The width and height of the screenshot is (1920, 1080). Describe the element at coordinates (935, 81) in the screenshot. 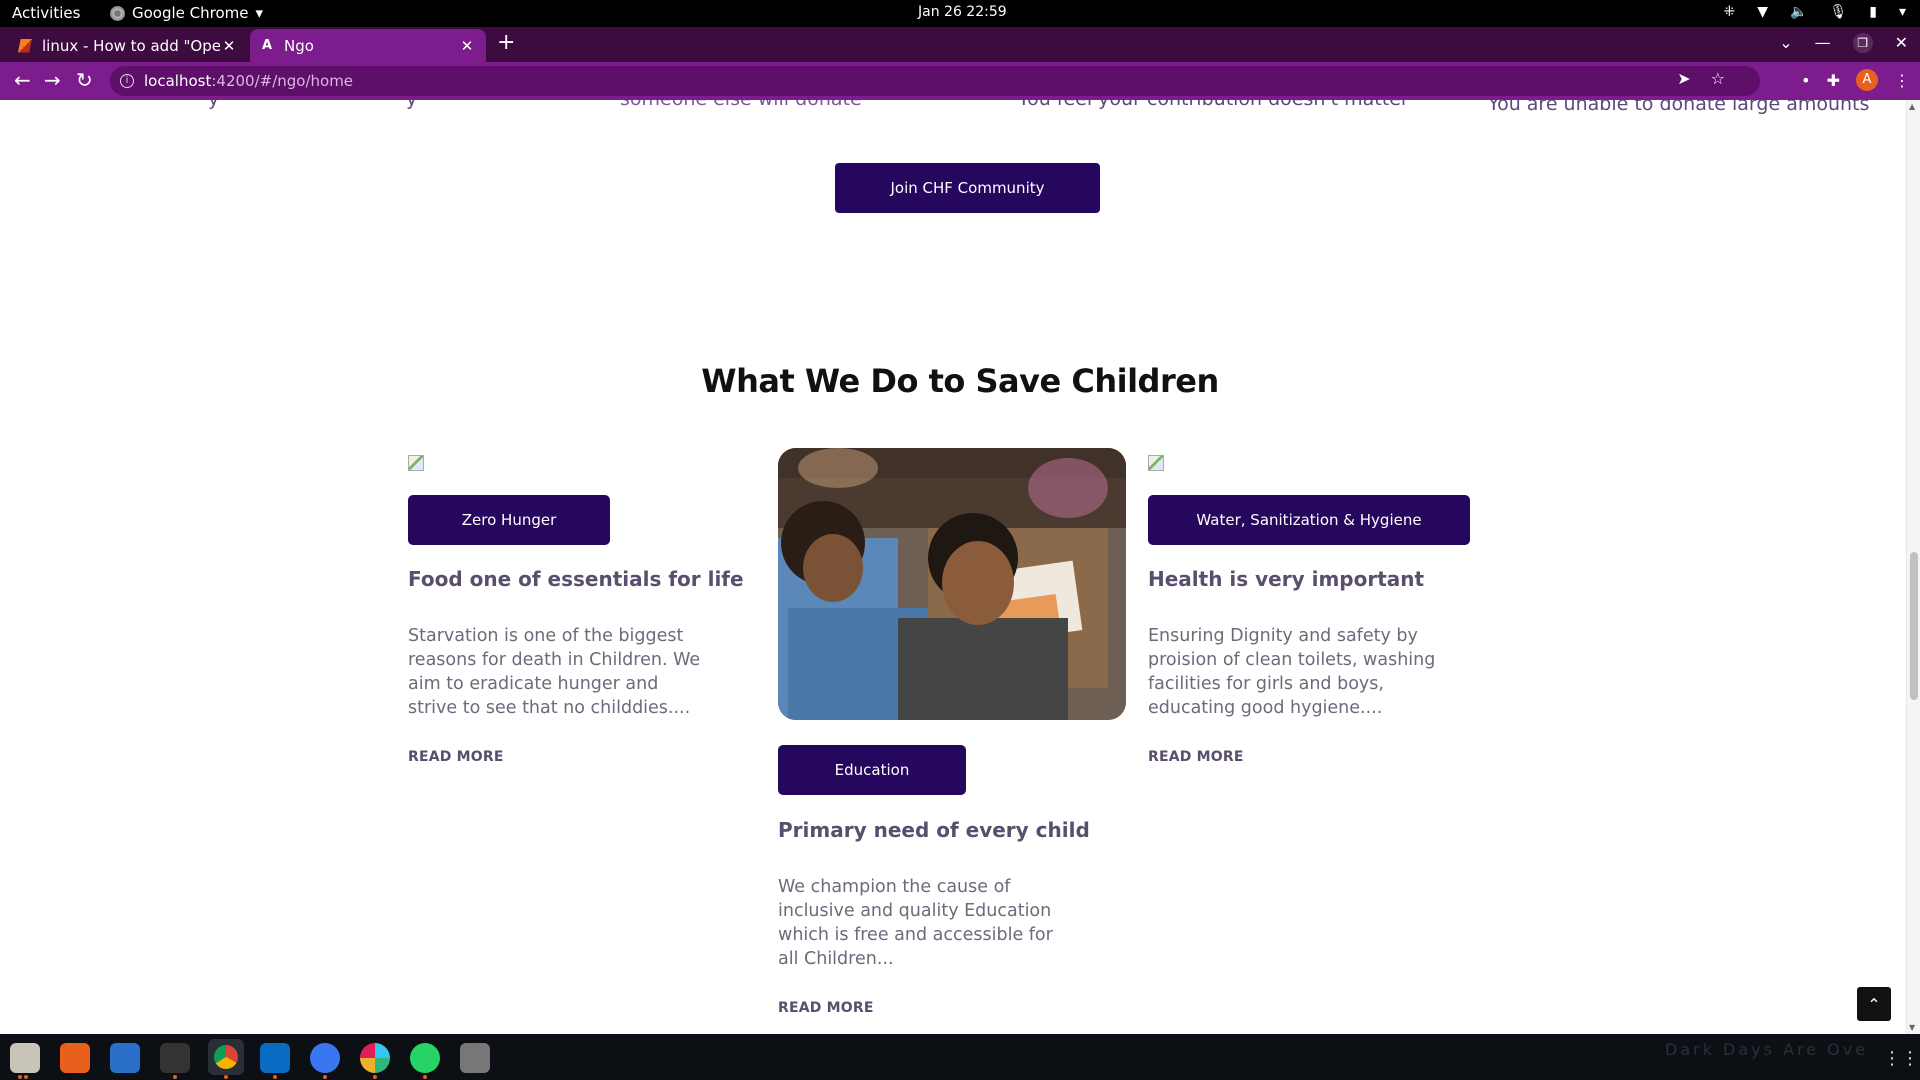

I see `address-bar: i localhost:4200/#/ngo/home` at that location.